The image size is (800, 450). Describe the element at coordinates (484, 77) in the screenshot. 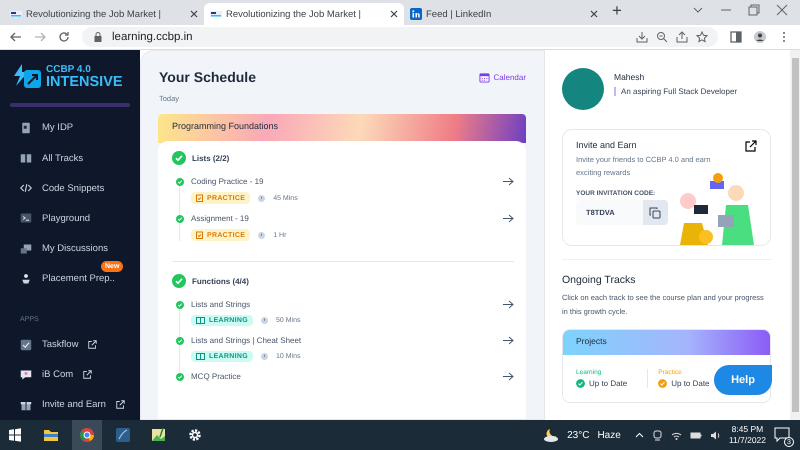

I see `calendar-icon` at that location.